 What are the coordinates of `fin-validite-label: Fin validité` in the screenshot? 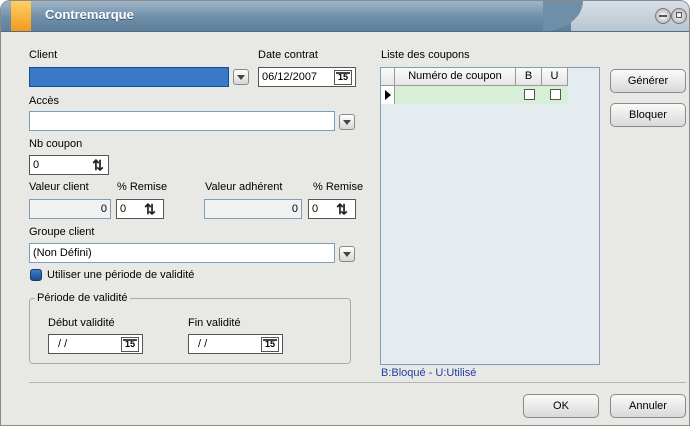 It's located at (214, 323).